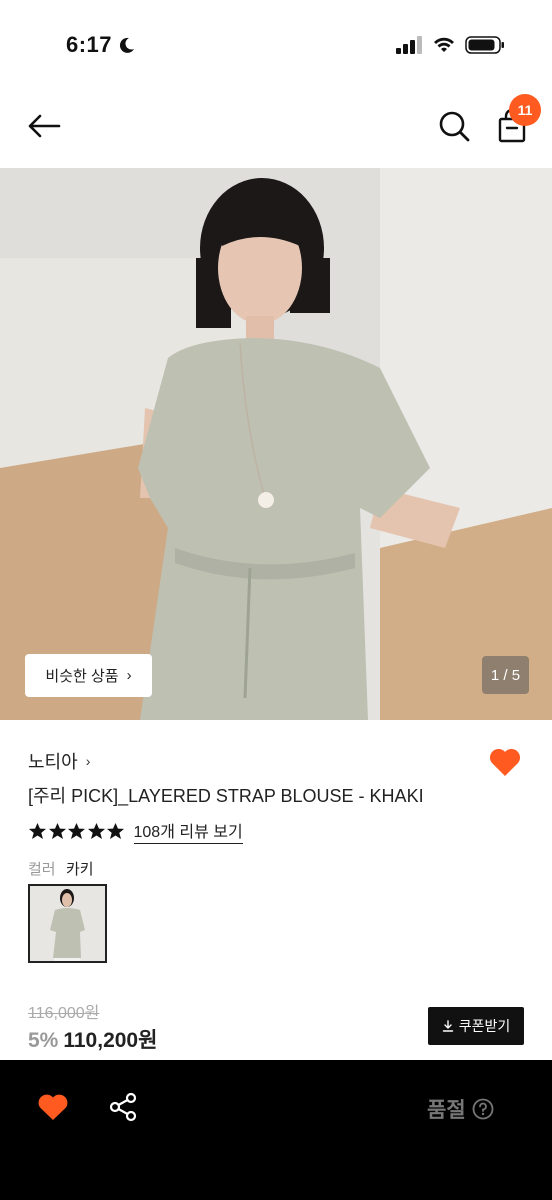 The width and height of the screenshot is (552, 1200). What do you see at coordinates (64, 1013) in the screenshot?
I see `original-price: 116,000원` at bounding box center [64, 1013].